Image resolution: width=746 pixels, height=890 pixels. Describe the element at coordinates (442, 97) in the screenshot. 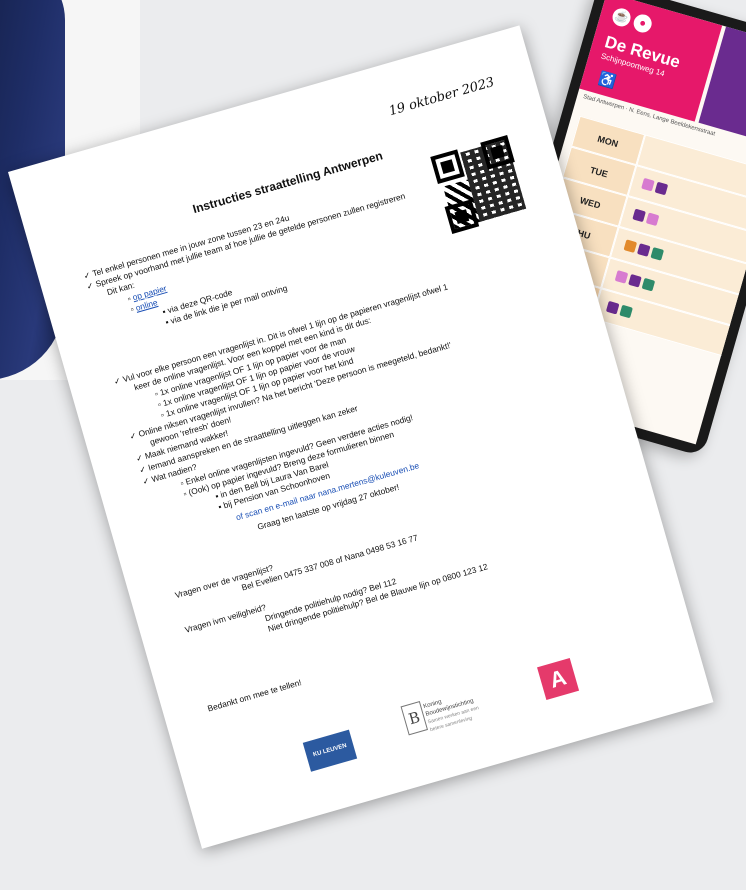

I see `document-date: 19 oktober 2023` at that location.